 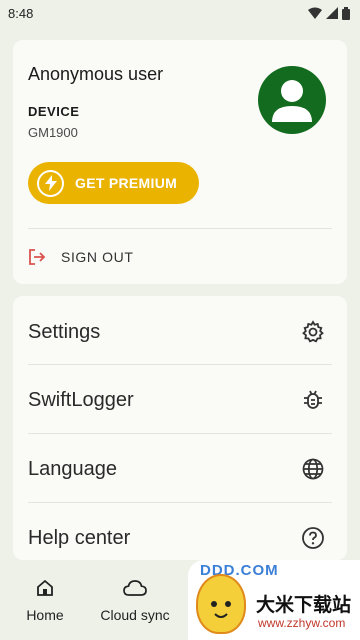 I want to click on nav-label: Home, so click(x=45, y=615).